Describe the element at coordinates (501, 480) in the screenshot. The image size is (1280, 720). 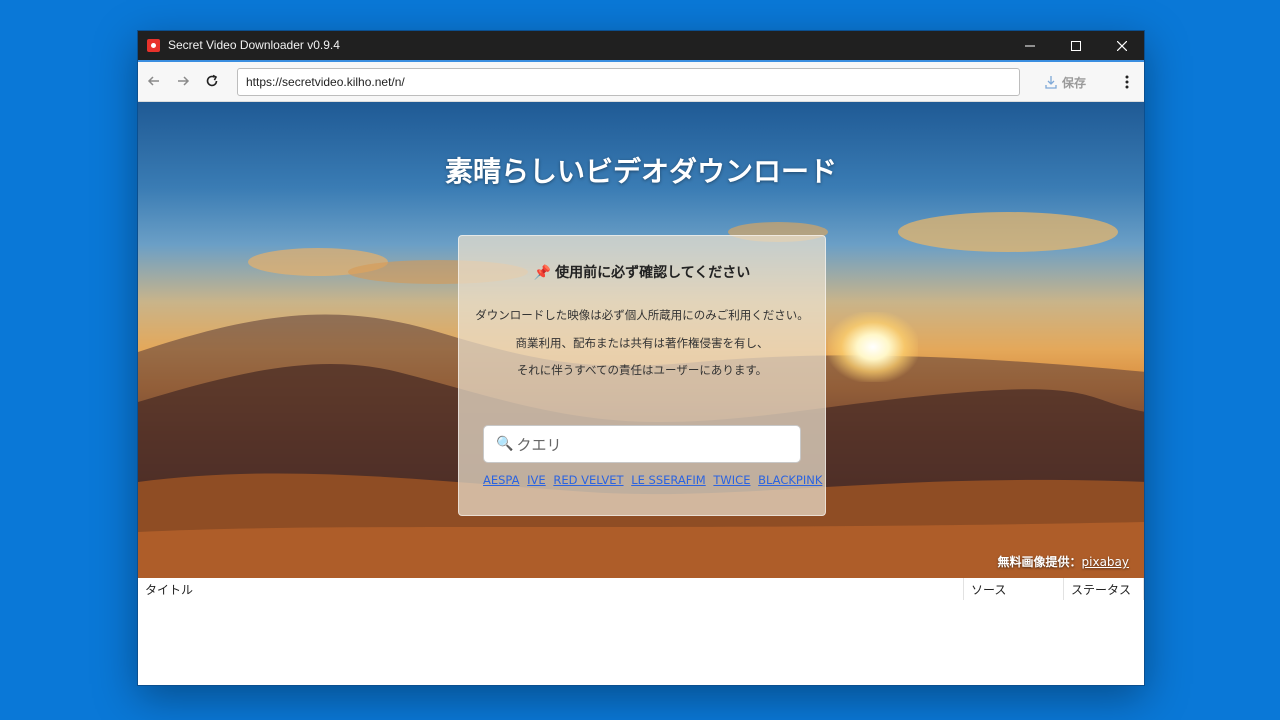
I see `tag-link: AESPA` at that location.